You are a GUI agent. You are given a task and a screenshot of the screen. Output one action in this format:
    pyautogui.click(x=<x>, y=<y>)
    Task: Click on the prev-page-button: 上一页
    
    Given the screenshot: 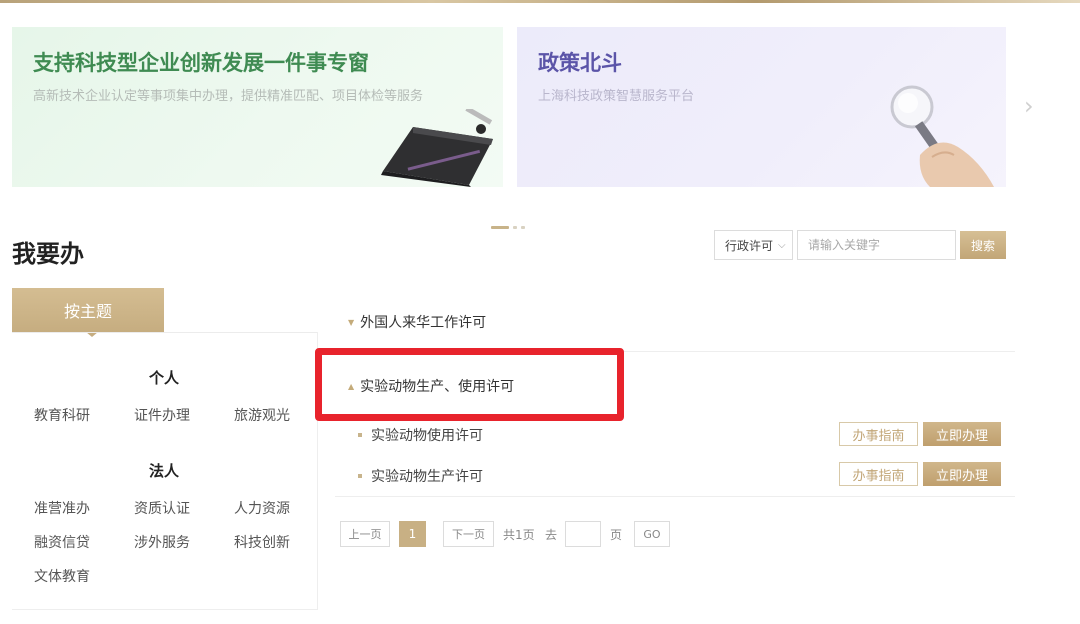 What is the action you would take?
    pyautogui.click(x=365, y=534)
    